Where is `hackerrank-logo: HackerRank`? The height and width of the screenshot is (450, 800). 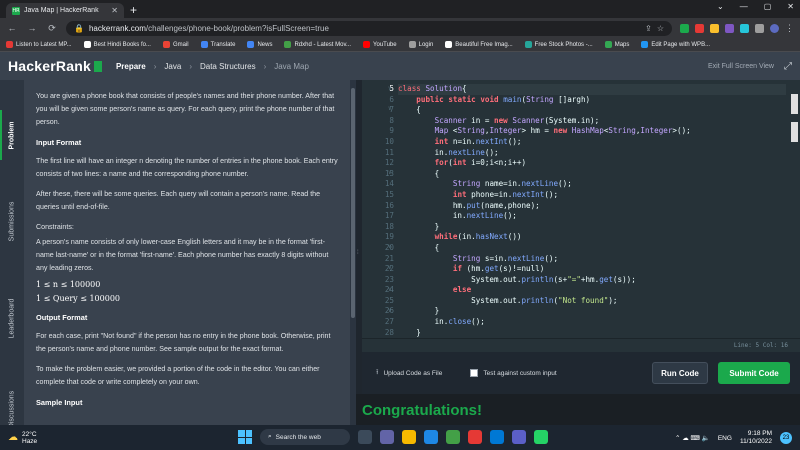 hackerrank-logo: HackerRank is located at coordinates (55, 66).